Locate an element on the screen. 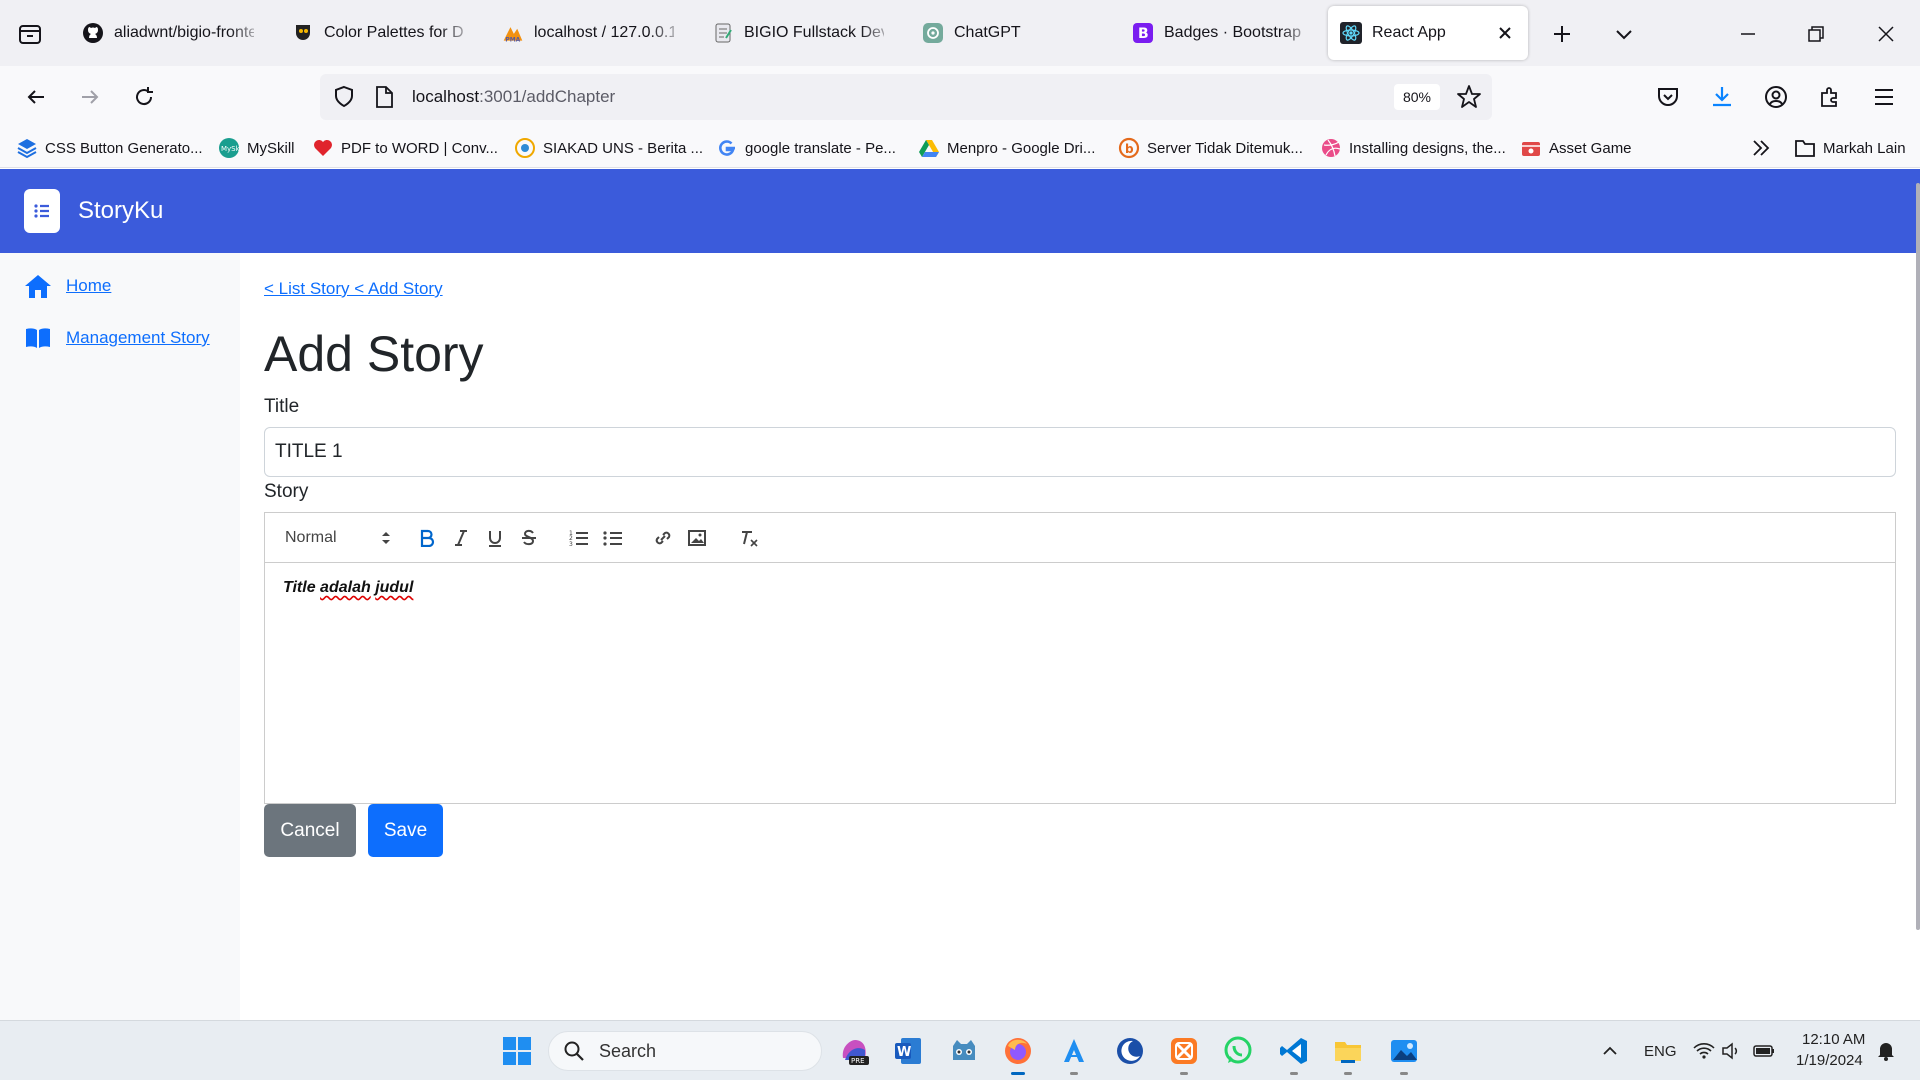 Image resolution: width=1920 pixels, height=1080 pixels. bullet-list-button is located at coordinates (613, 538).